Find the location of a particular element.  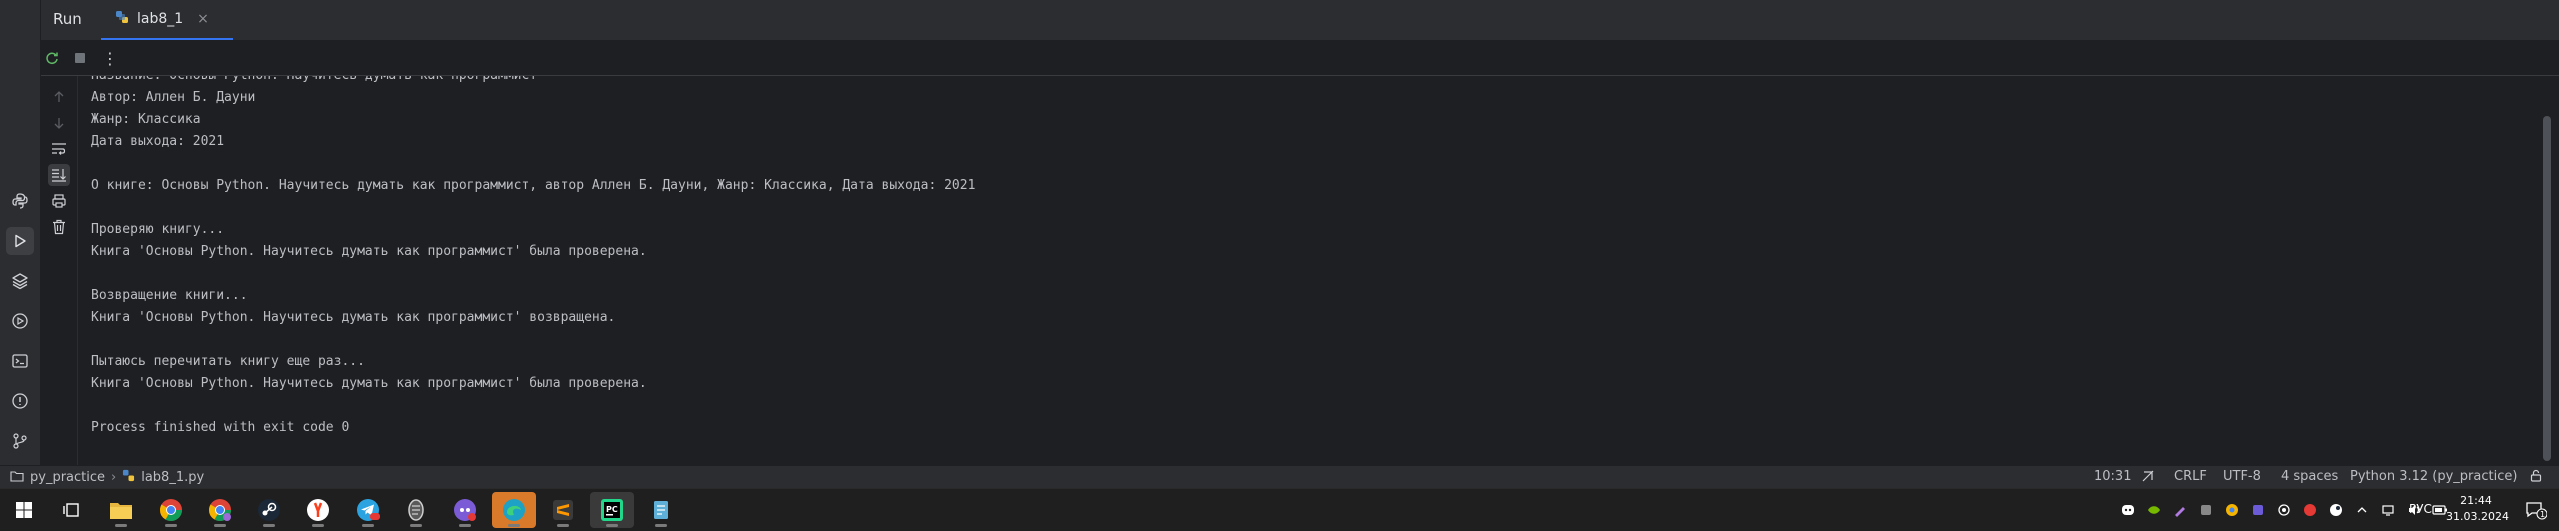

console-line: Process finished with exit code 0 is located at coordinates (220, 427).